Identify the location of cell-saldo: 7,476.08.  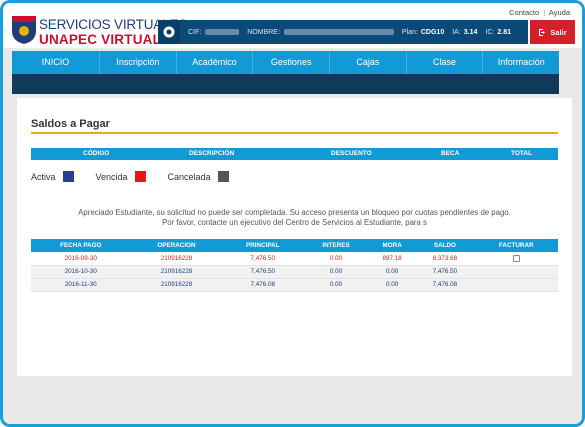
(445, 285).